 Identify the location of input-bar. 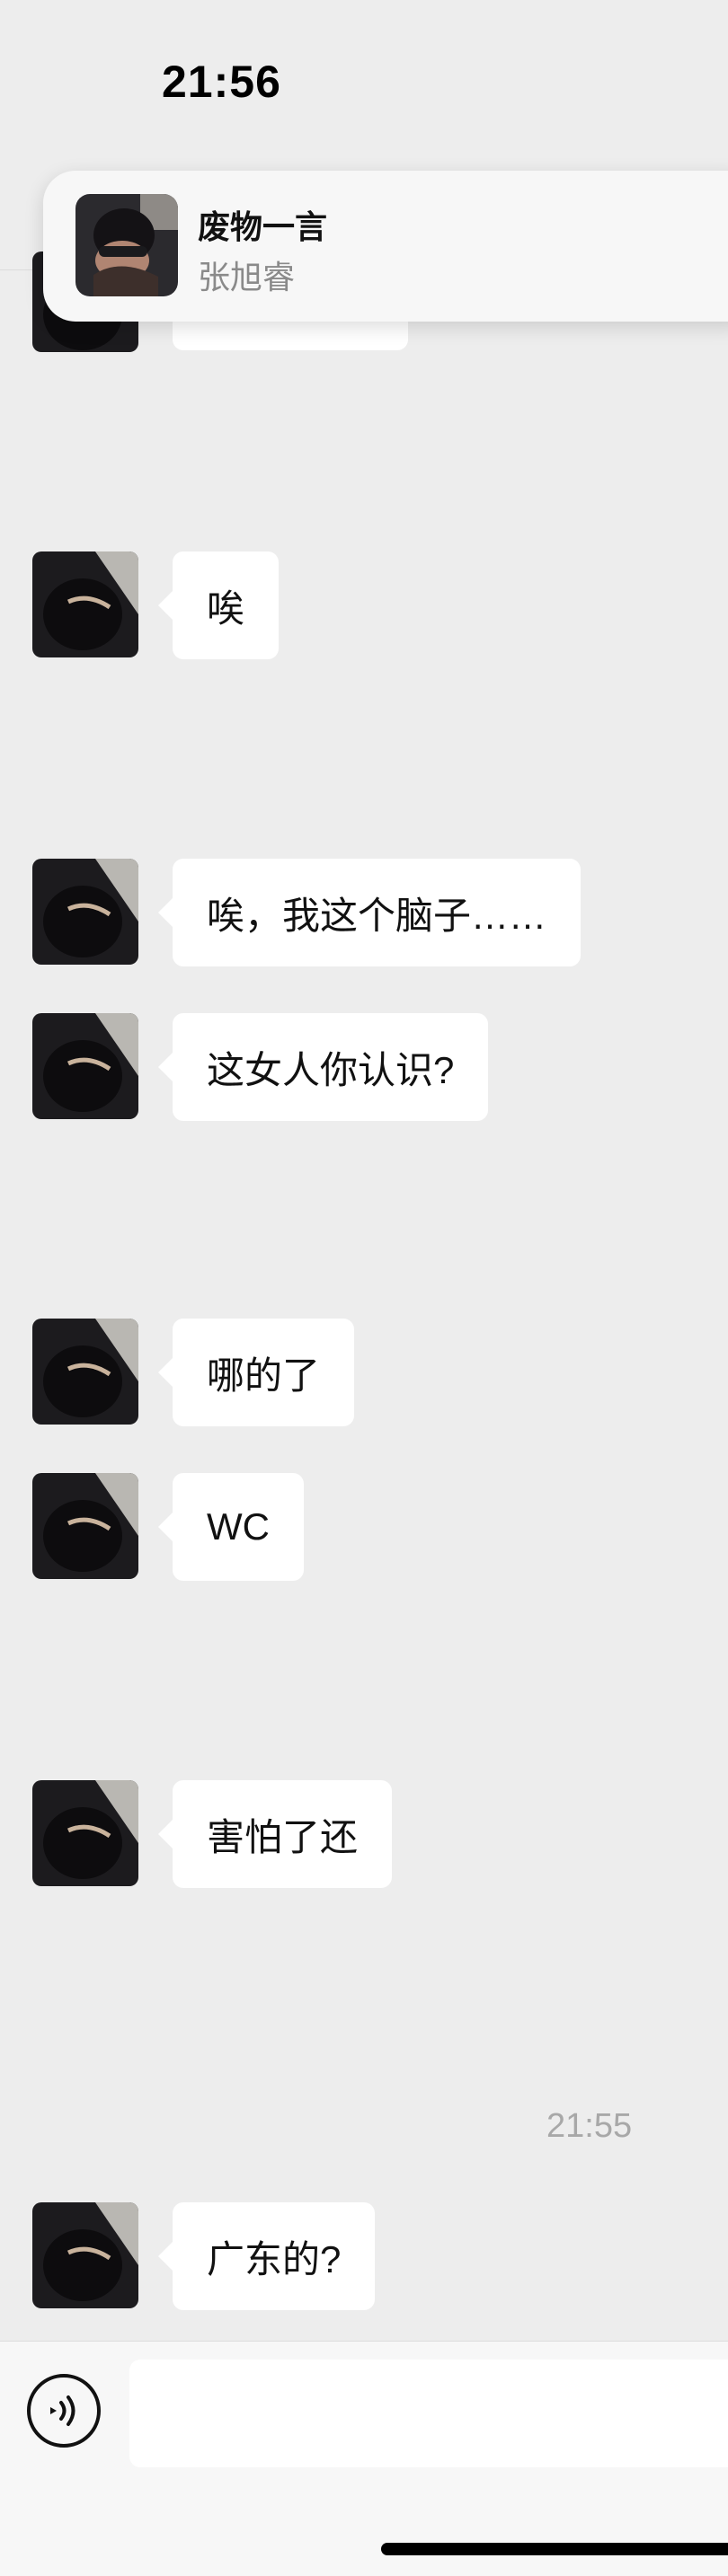
(364, 2458).